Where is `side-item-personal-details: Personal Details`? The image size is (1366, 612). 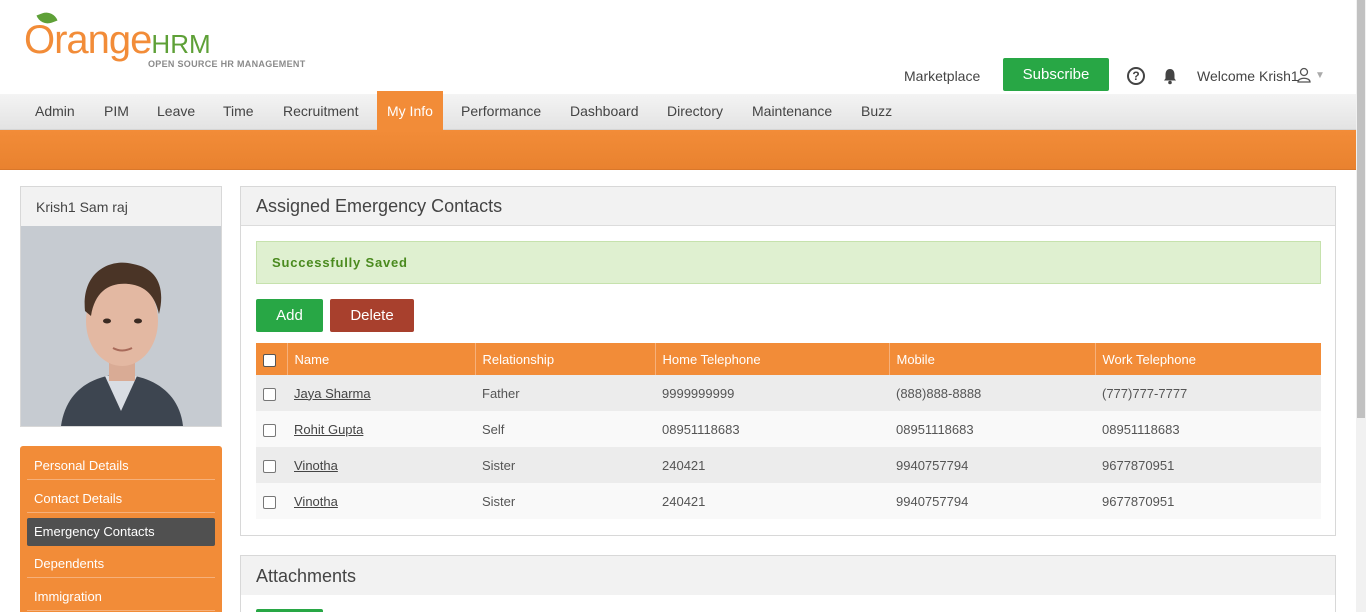
side-item-personal-details: Personal Details is located at coordinates (121, 466).